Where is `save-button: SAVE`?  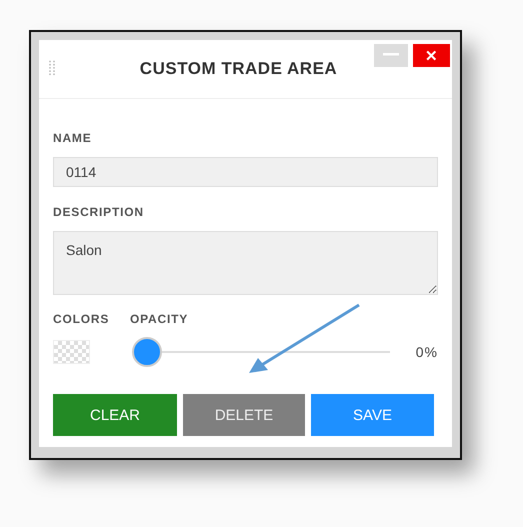 save-button: SAVE is located at coordinates (372, 415).